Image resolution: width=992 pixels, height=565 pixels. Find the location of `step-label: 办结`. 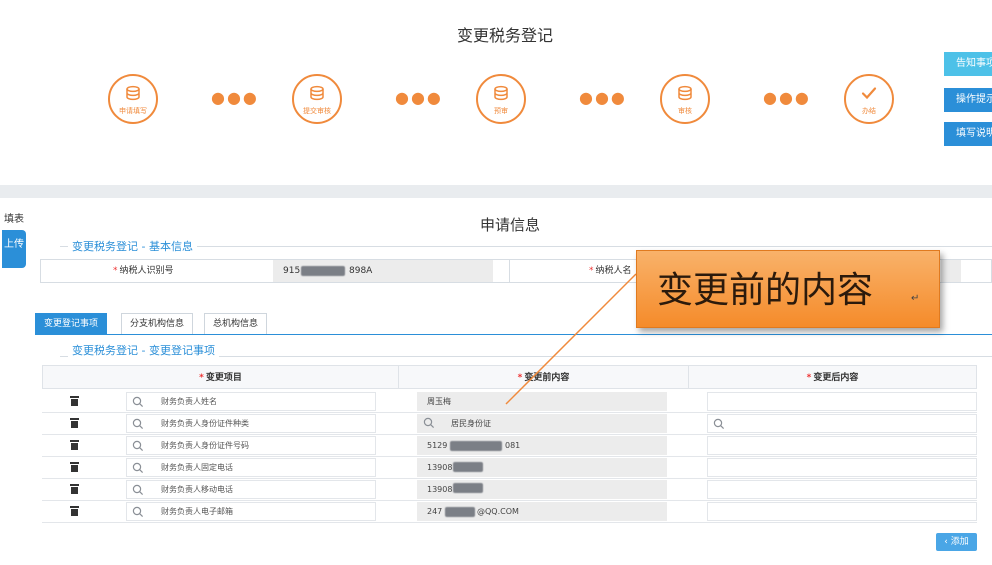

step-label: 办结 is located at coordinates (869, 111).